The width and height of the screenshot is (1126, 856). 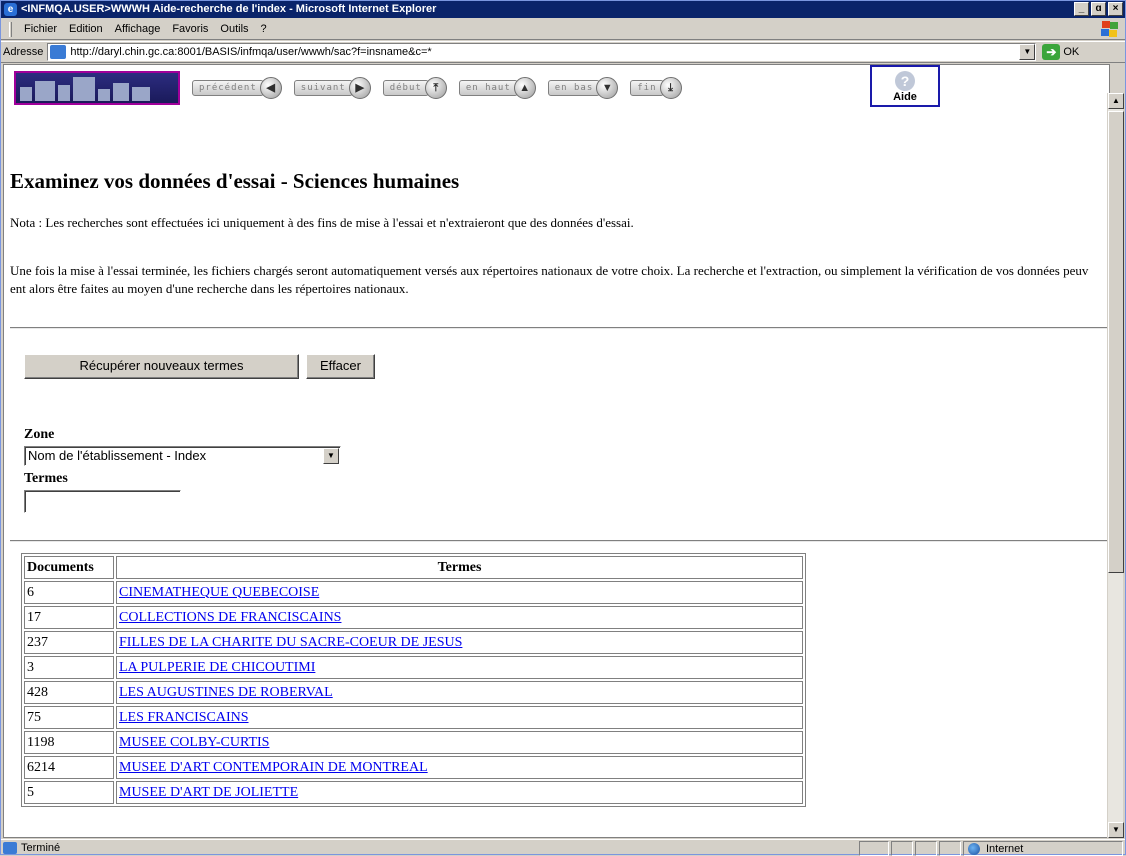 I want to click on clear-button: Effacer, so click(x=340, y=366).